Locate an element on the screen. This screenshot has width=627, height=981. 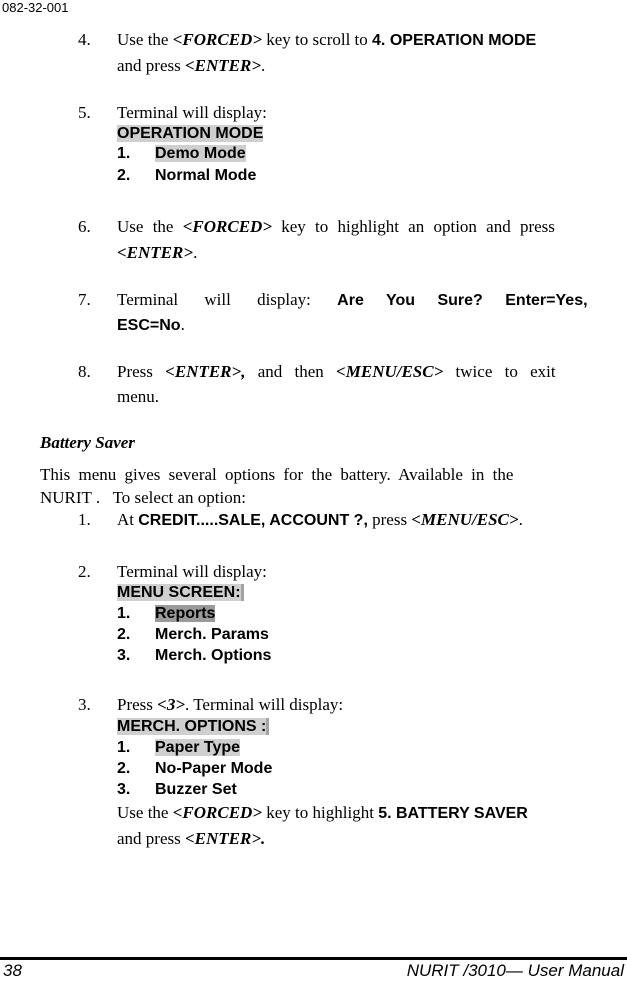
text: key to highlight an option and press is located at coordinates (413, 226).